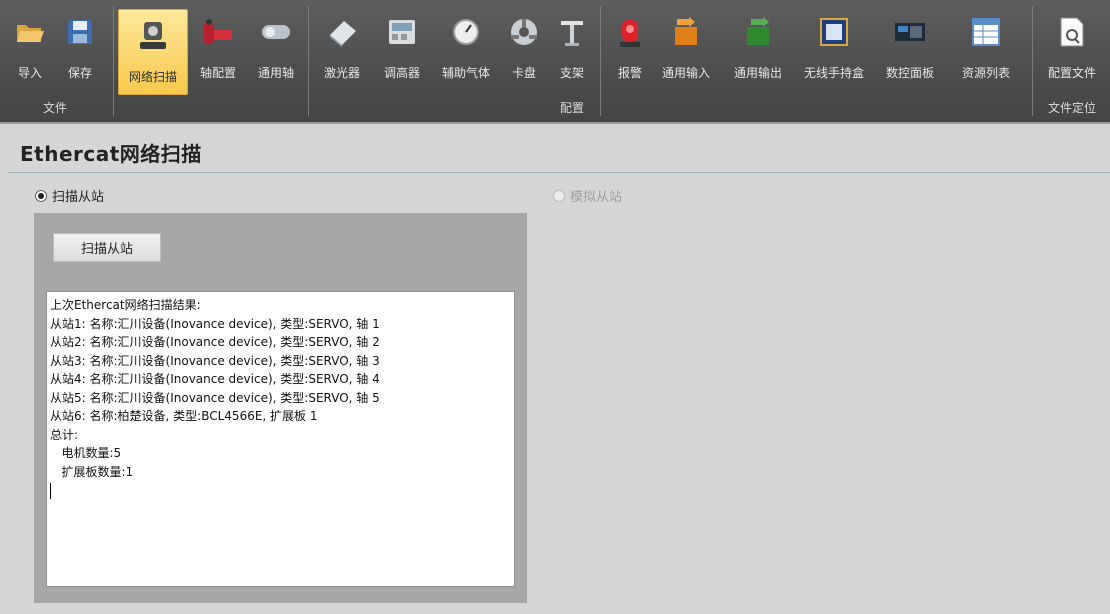 Image resolution: width=1110 pixels, height=614 pixels. What do you see at coordinates (1032, 61) in the screenshot?
I see `ribbon-separator` at bounding box center [1032, 61].